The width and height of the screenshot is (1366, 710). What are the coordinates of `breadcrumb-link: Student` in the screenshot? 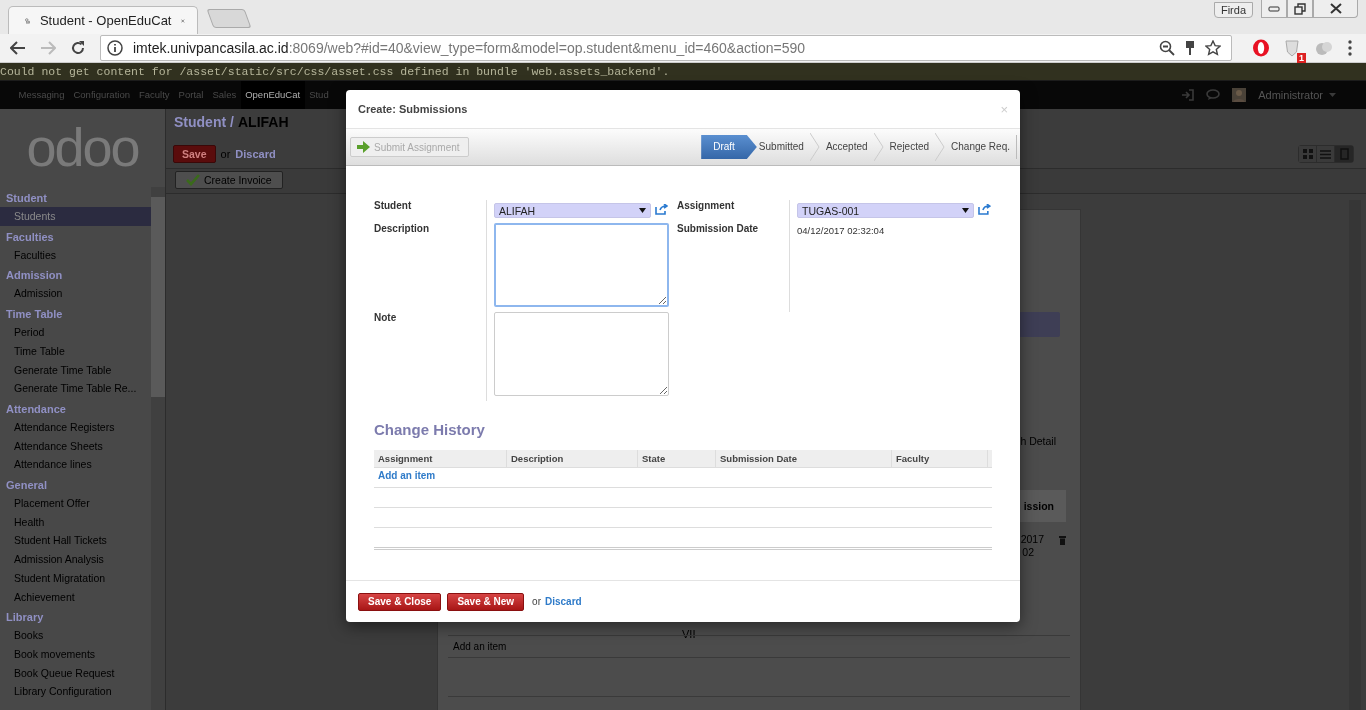 It's located at (200, 127).